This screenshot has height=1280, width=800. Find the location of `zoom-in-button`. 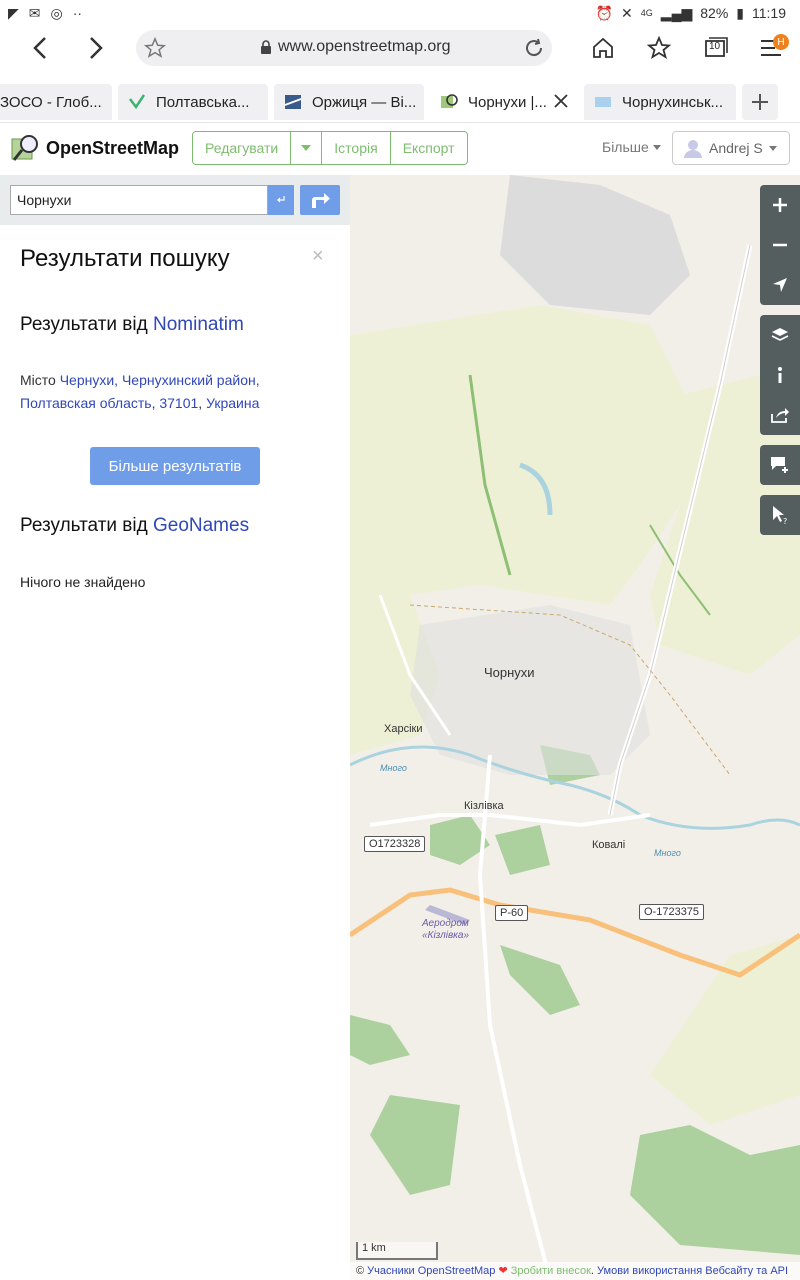

zoom-in-button is located at coordinates (780, 205).